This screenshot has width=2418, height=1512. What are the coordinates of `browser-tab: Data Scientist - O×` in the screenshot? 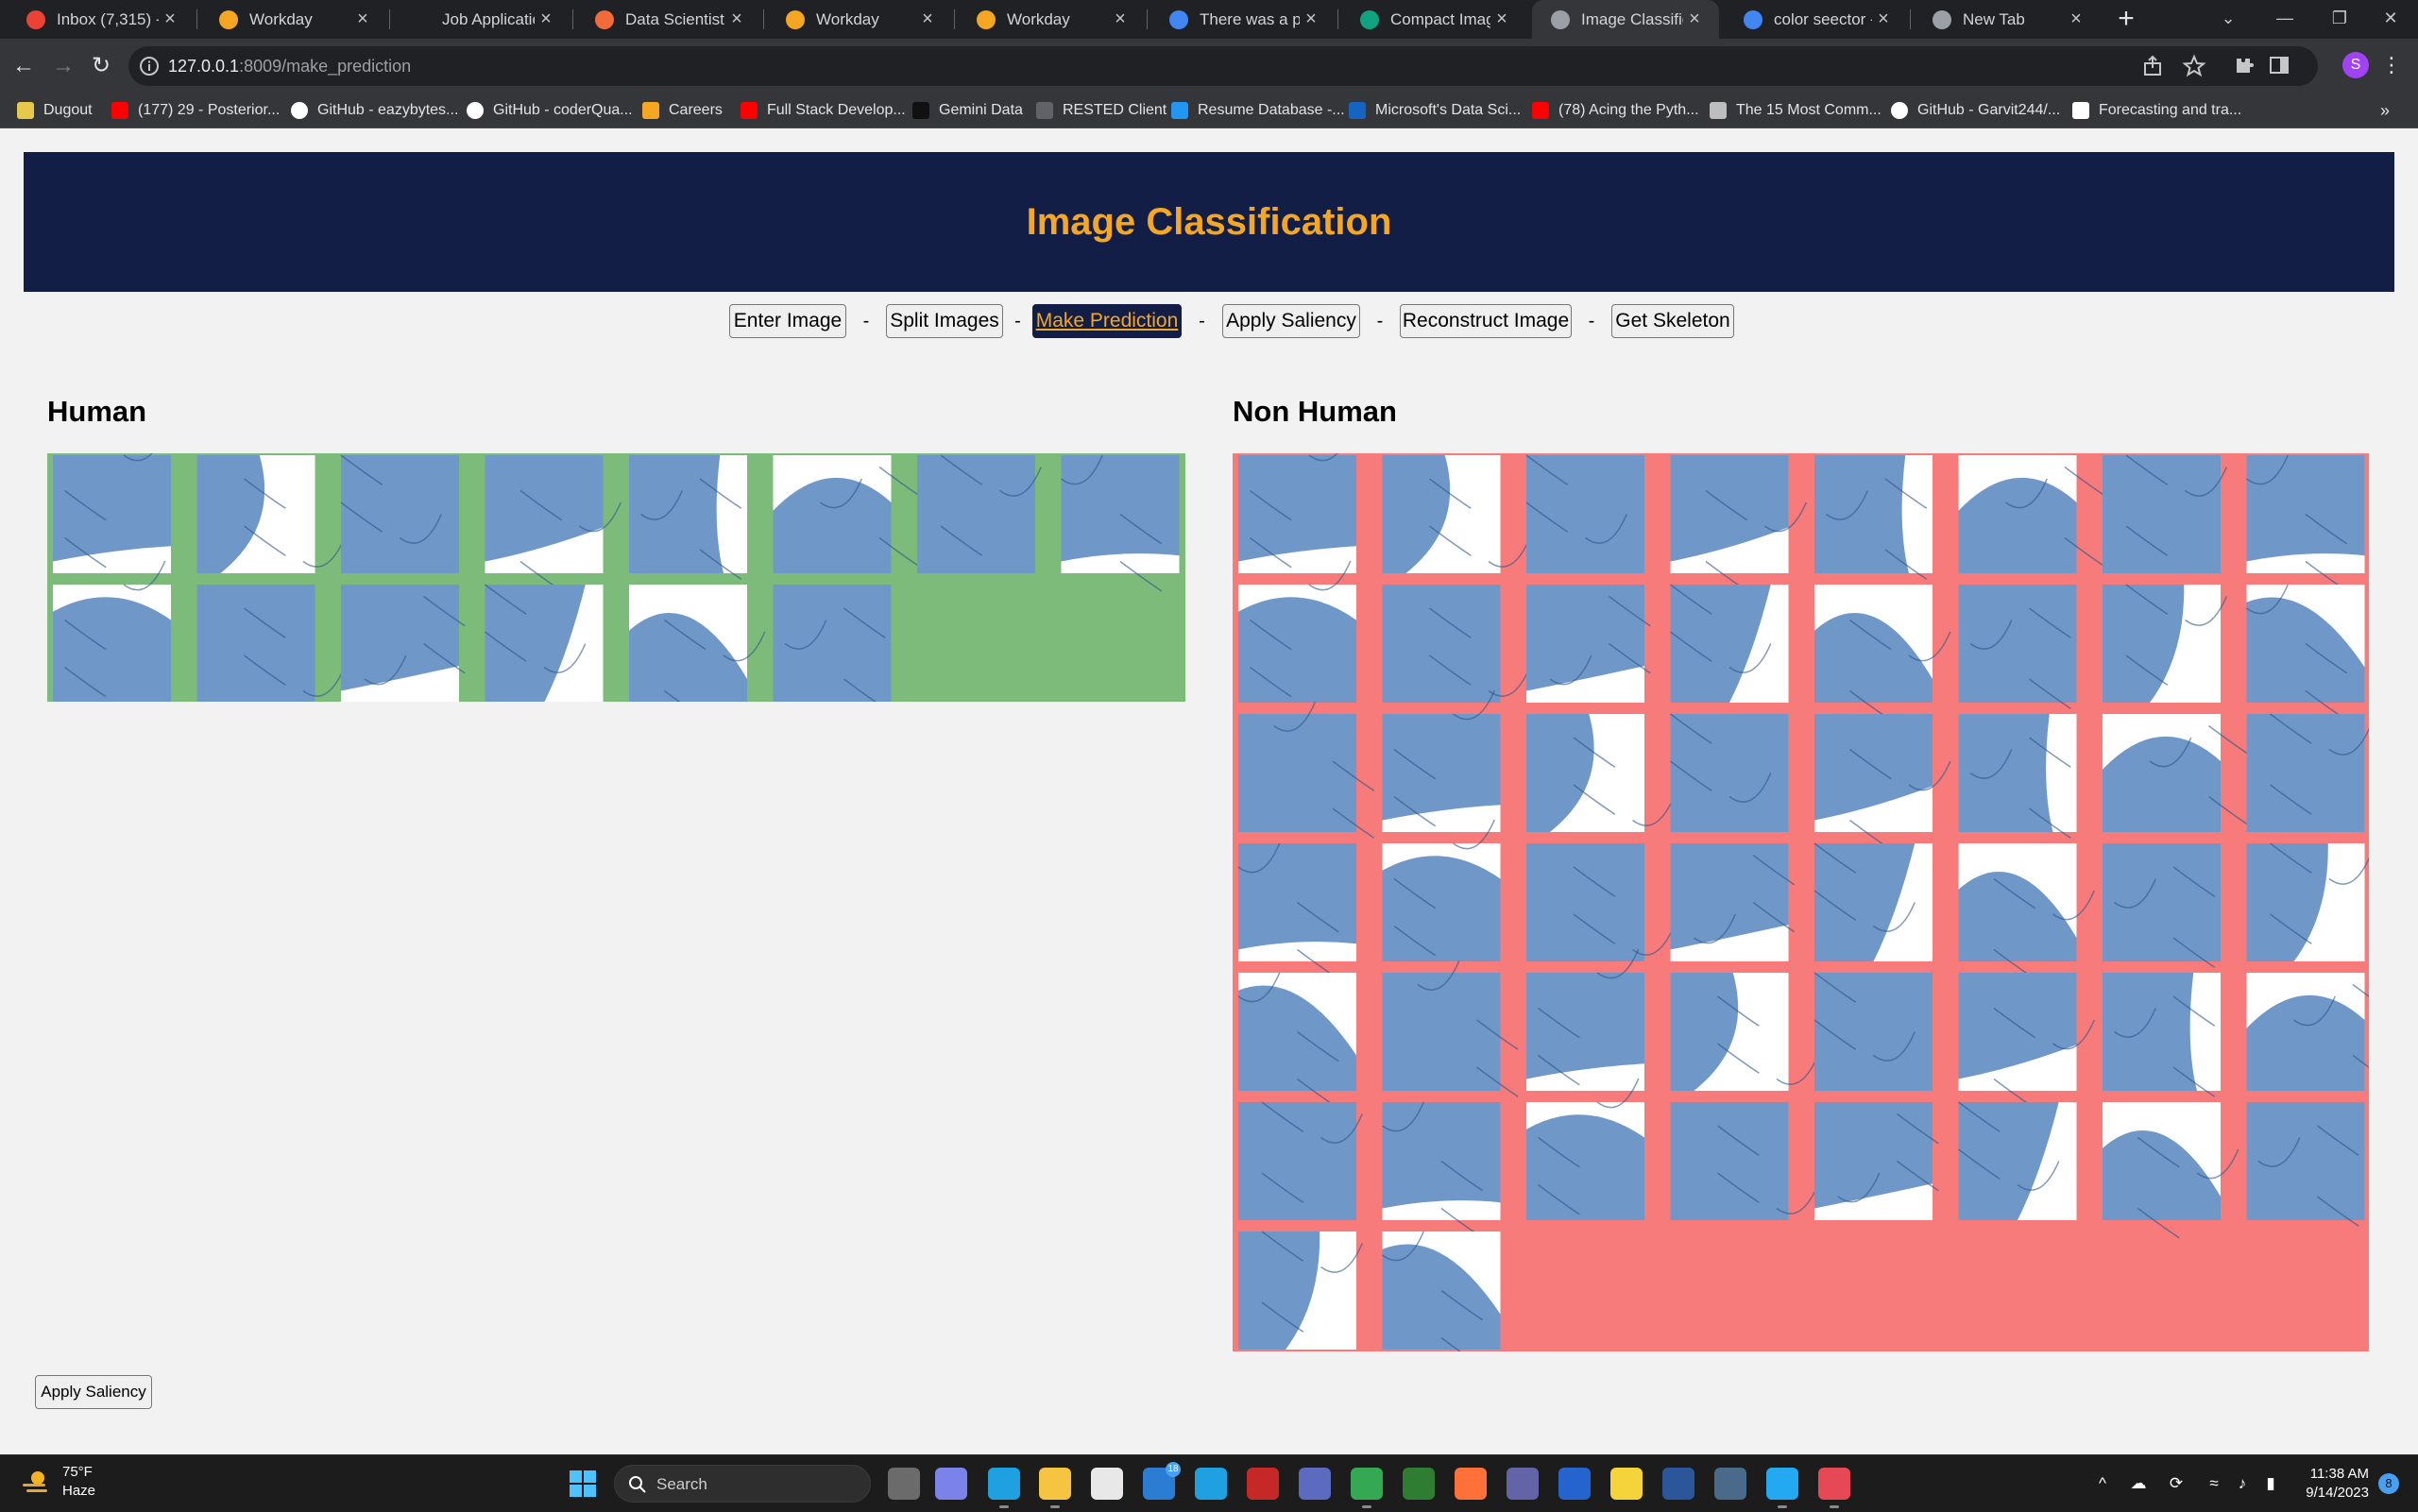 It's located at (668, 19).